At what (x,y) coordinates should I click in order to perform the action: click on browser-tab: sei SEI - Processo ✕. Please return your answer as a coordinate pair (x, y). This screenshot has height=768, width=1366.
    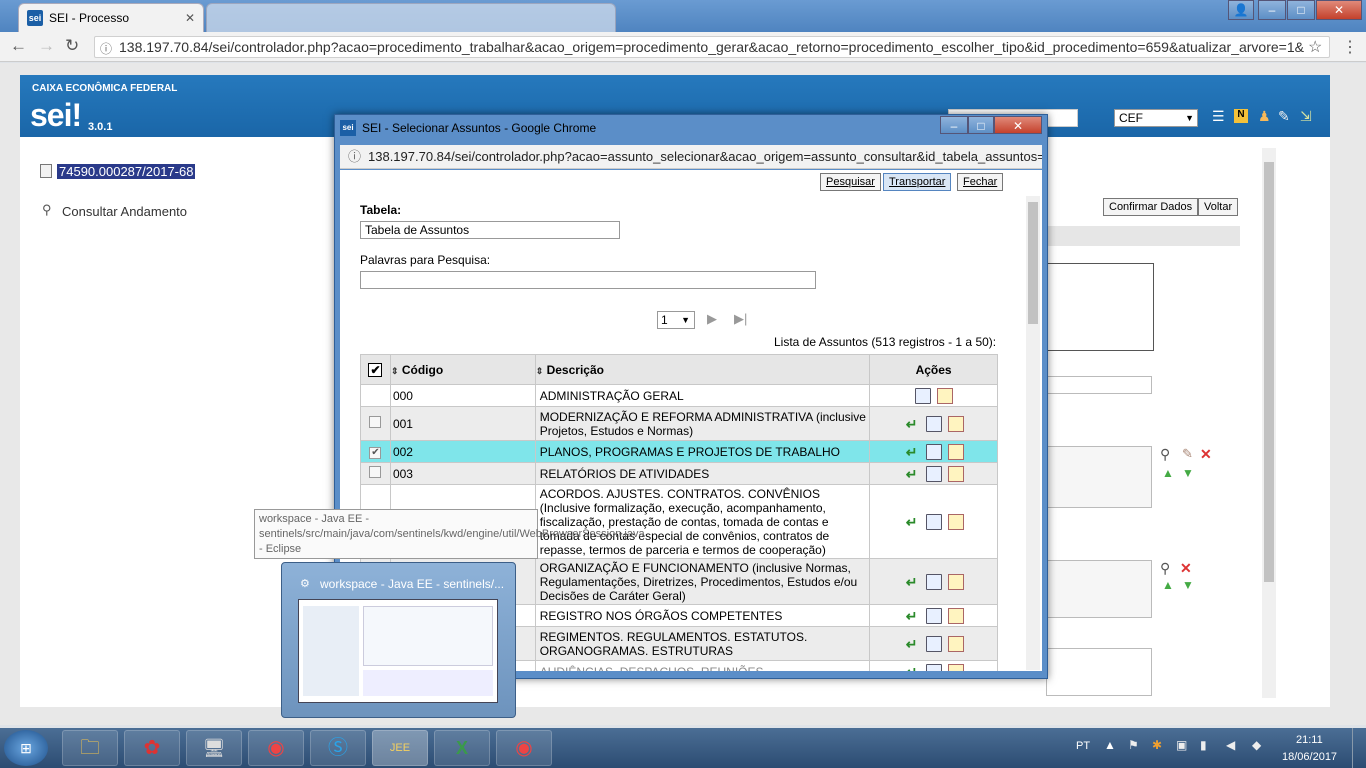
    Looking at the image, I should click on (111, 17).